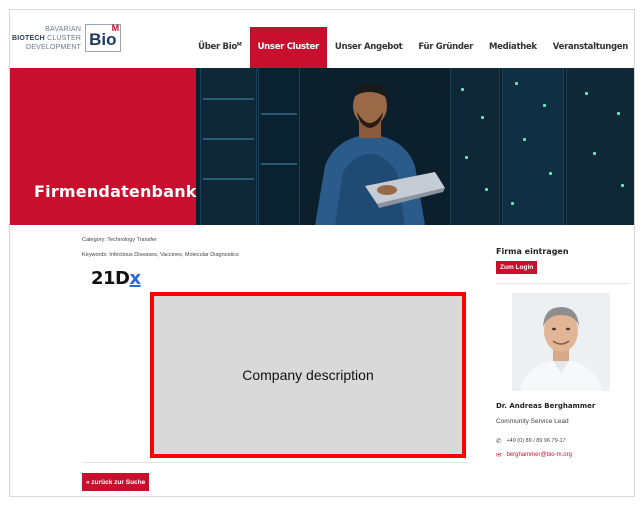 The image size is (644, 506). I want to click on sidebar-title: Firma eintragen, so click(532, 251).